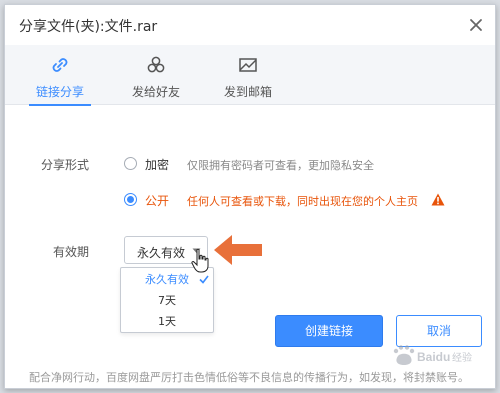 The image size is (500, 393). I want to click on tab-label: 发给好友, so click(155, 92).